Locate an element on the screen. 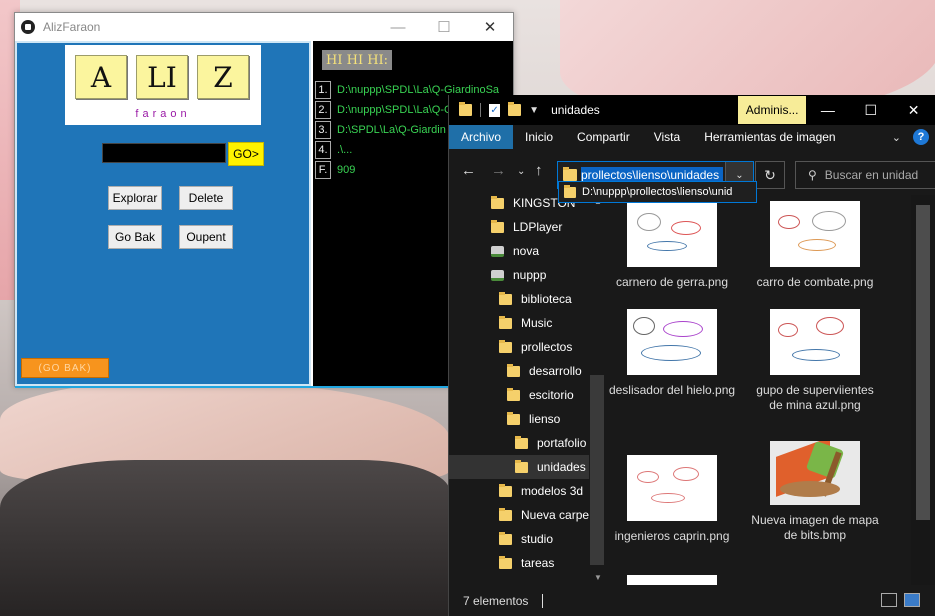 This screenshot has width=935, height=616. nav-item-ldplayer: LDPlayer is located at coordinates (526, 227).